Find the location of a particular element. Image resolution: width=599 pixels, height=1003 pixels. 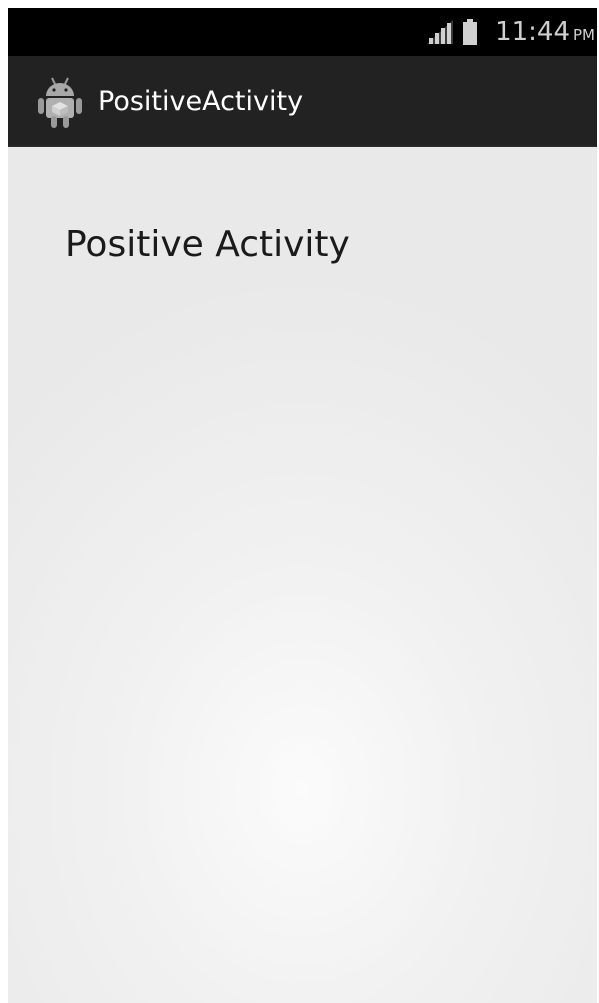

action-bar: PositiveActivity is located at coordinates (302, 101).